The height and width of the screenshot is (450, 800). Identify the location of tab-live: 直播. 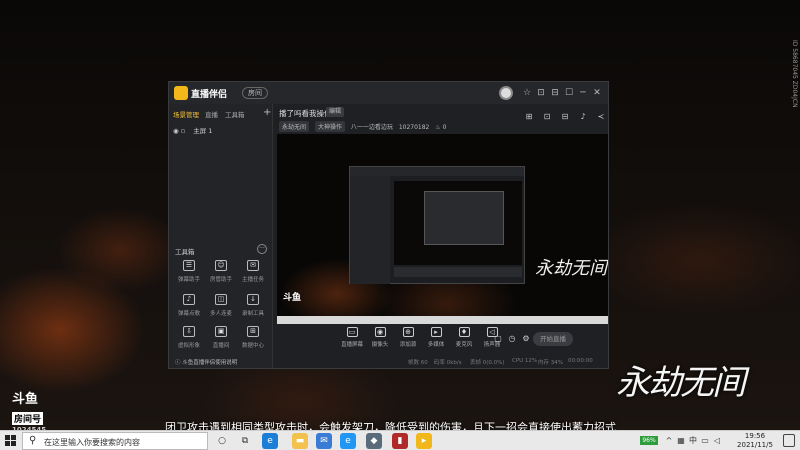
(211, 114).